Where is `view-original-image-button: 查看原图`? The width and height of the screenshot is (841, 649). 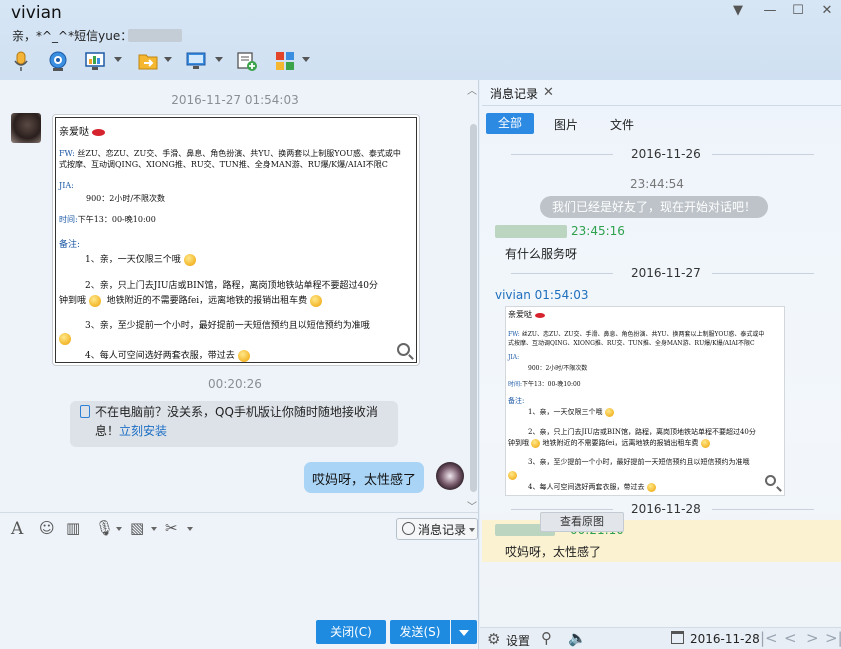
view-original-image-button: 查看原图 is located at coordinates (582, 522).